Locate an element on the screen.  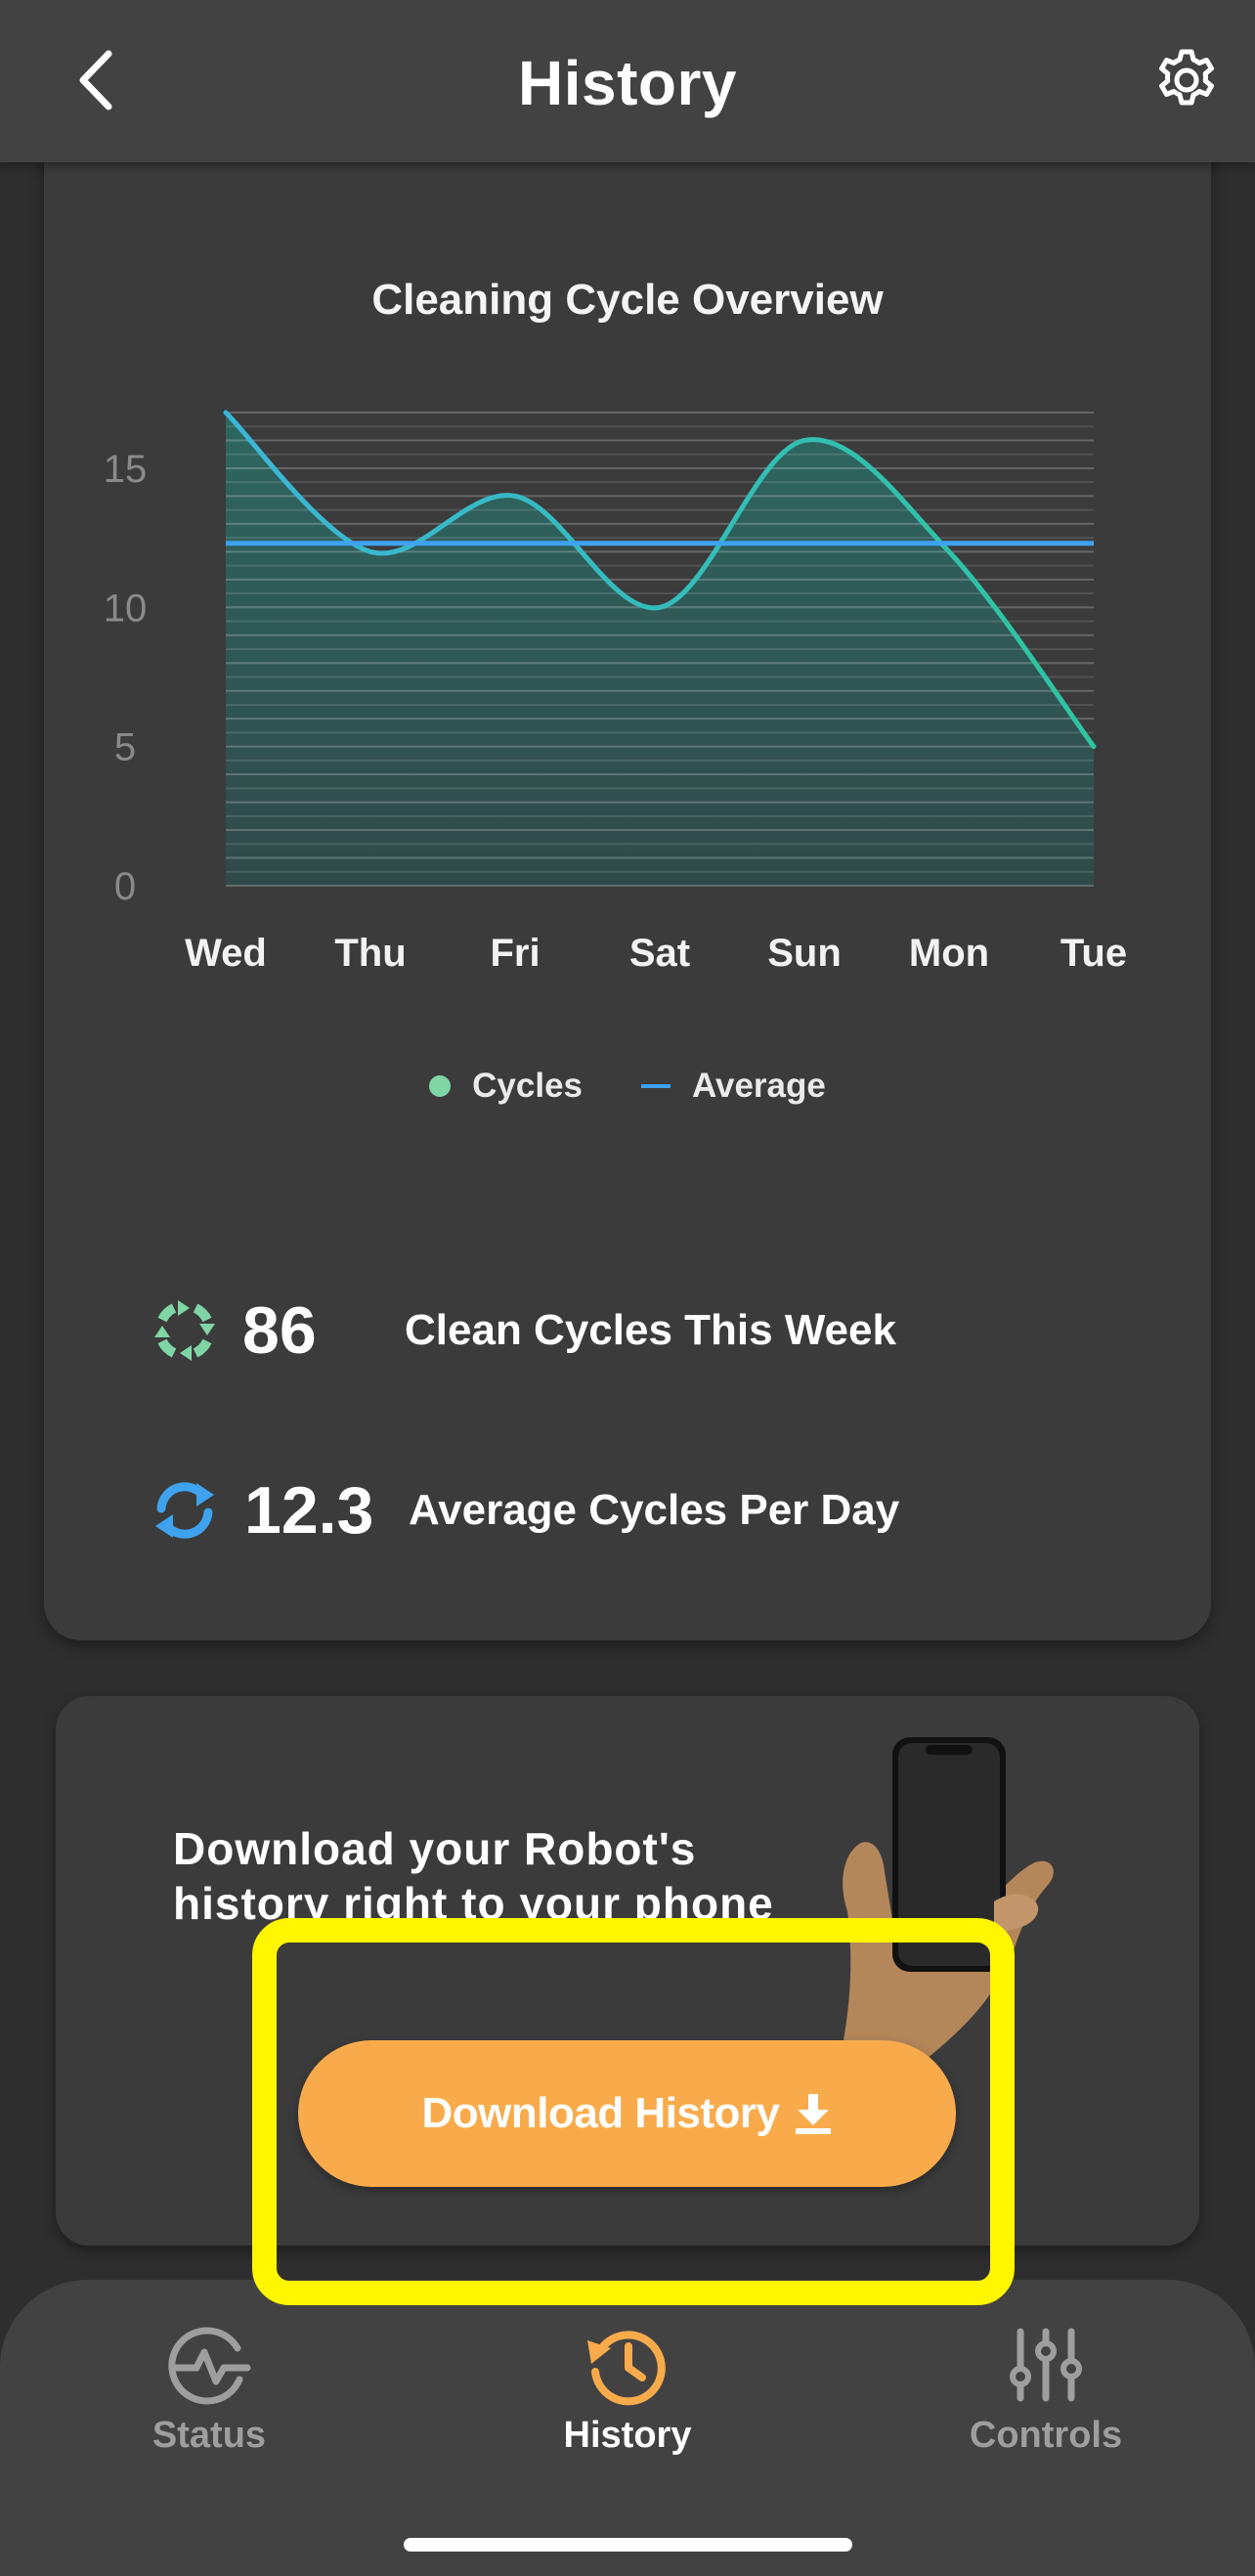
nav-controls: Controls is located at coordinates (1046, 2394).